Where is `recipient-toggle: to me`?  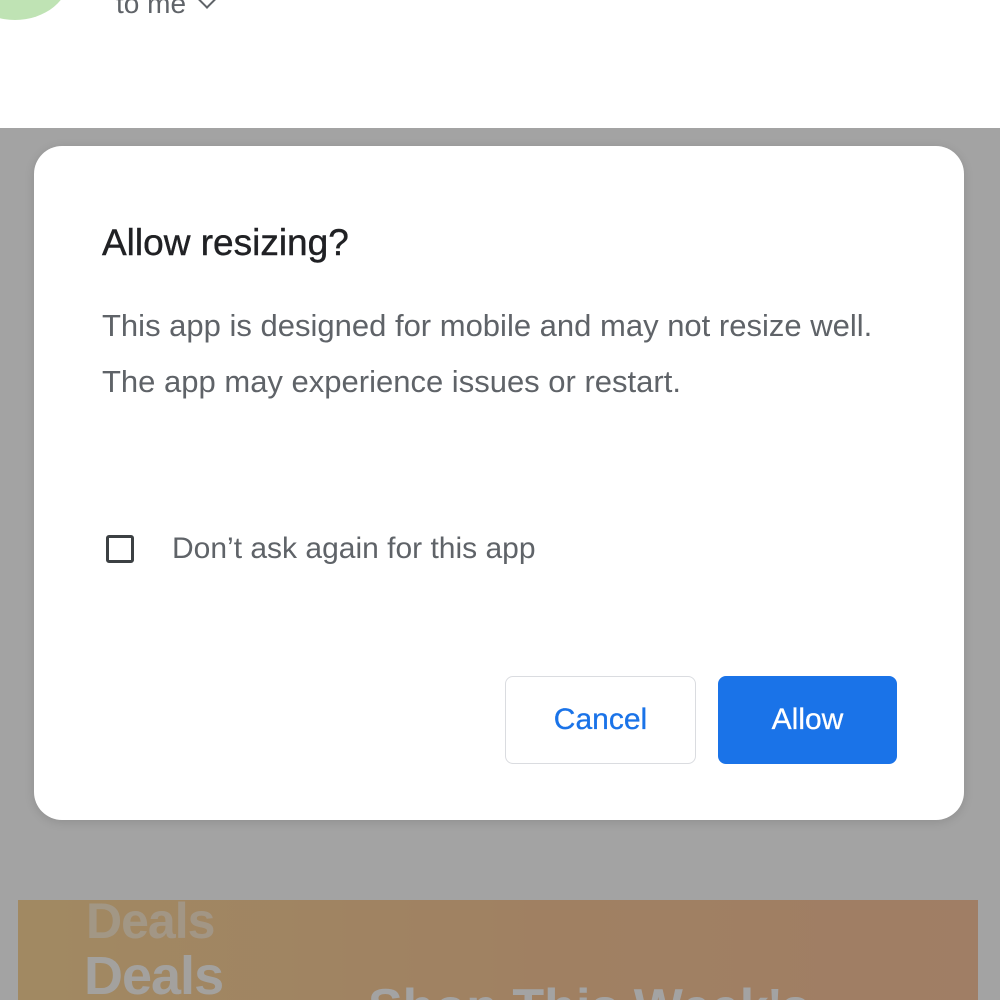
recipient-toggle: to me is located at coordinates (166, 10).